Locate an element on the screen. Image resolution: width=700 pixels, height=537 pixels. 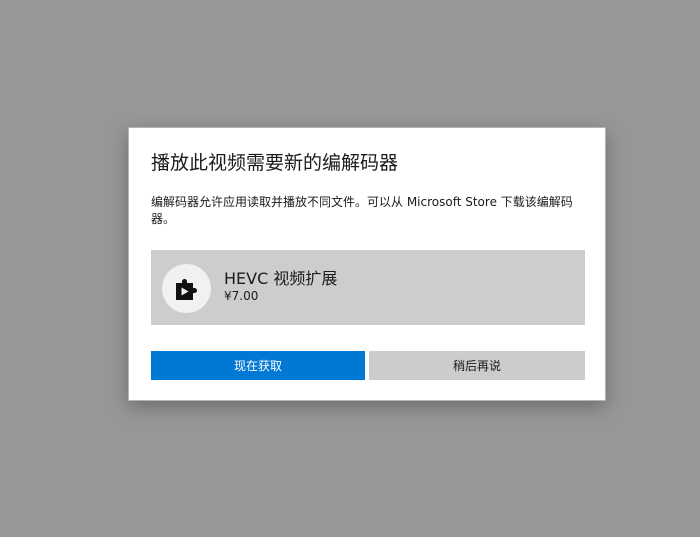
later-button: 稍后再说 is located at coordinates (477, 365).